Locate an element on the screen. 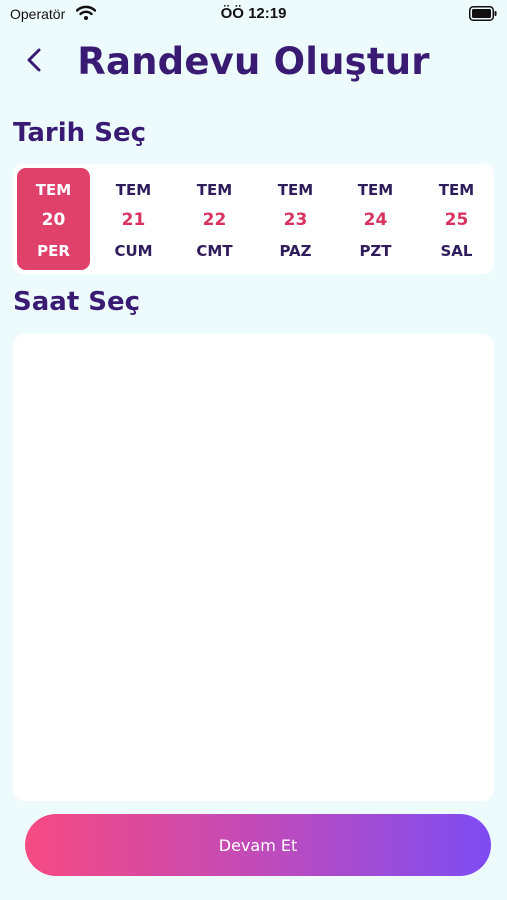 Image resolution: width=507 pixels, height=900 pixels. date-weekday: PER is located at coordinates (53, 251).